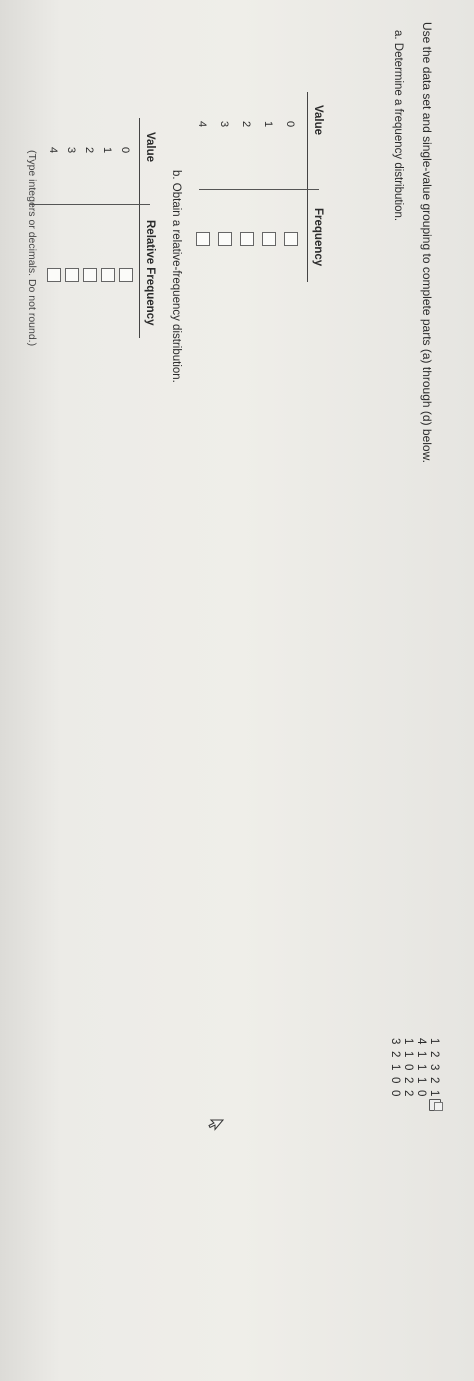 The height and width of the screenshot is (1381, 474). I want to click on mouse-pointer-icon, so click(216, 1125).